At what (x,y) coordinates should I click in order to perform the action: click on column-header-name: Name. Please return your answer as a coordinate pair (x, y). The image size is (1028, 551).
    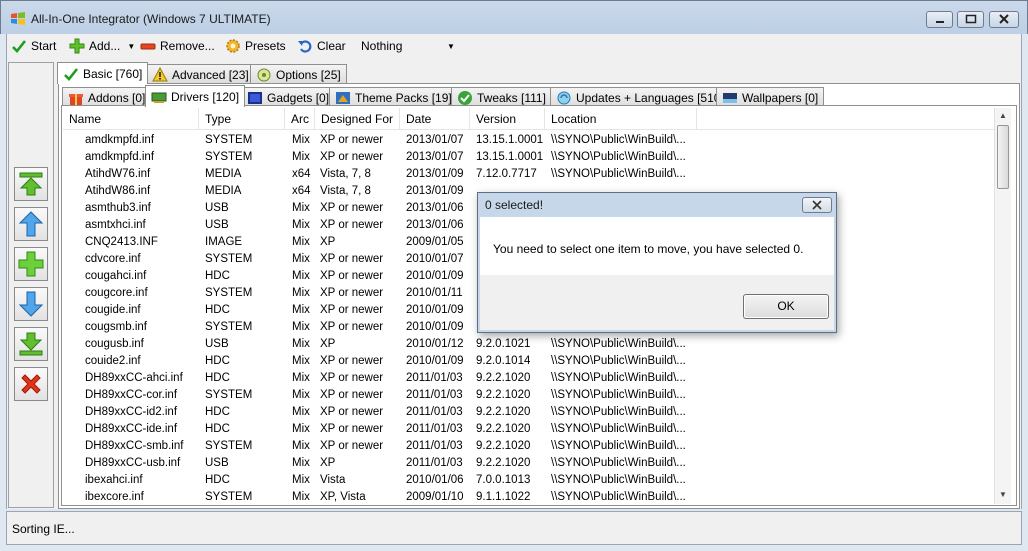
    Looking at the image, I should click on (131, 119).